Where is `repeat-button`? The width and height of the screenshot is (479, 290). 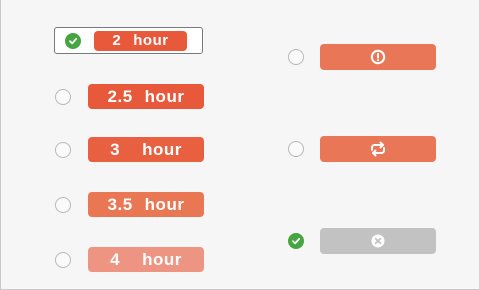
repeat-button is located at coordinates (378, 149).